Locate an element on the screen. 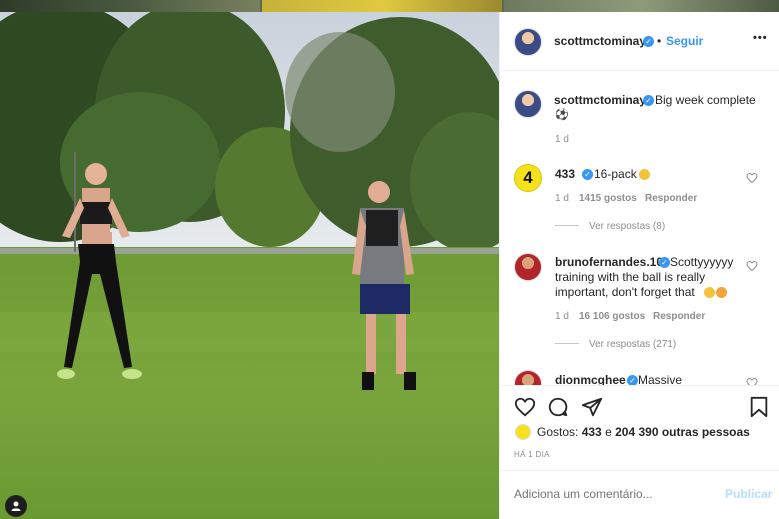  share-icon is located at coordinates (592, 407).